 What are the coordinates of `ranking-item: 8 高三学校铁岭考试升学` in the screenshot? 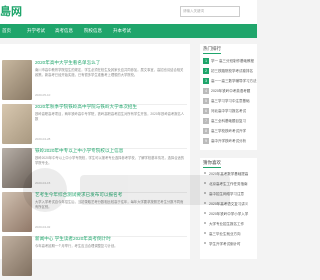 It's located at (230, 132).